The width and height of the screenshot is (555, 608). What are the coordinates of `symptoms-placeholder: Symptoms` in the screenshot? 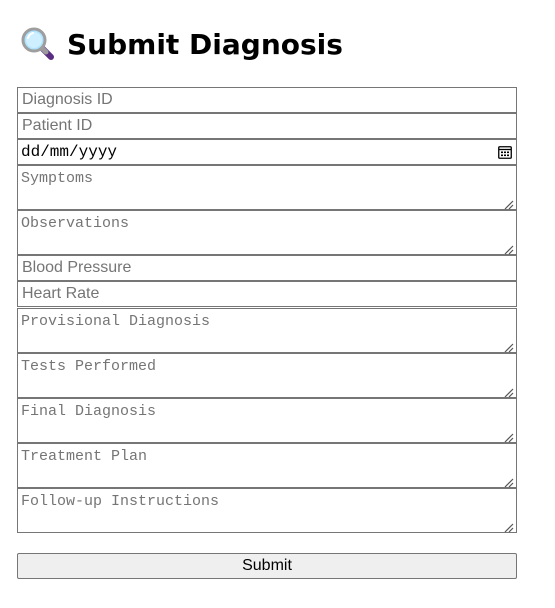 It's located at (57, 178).